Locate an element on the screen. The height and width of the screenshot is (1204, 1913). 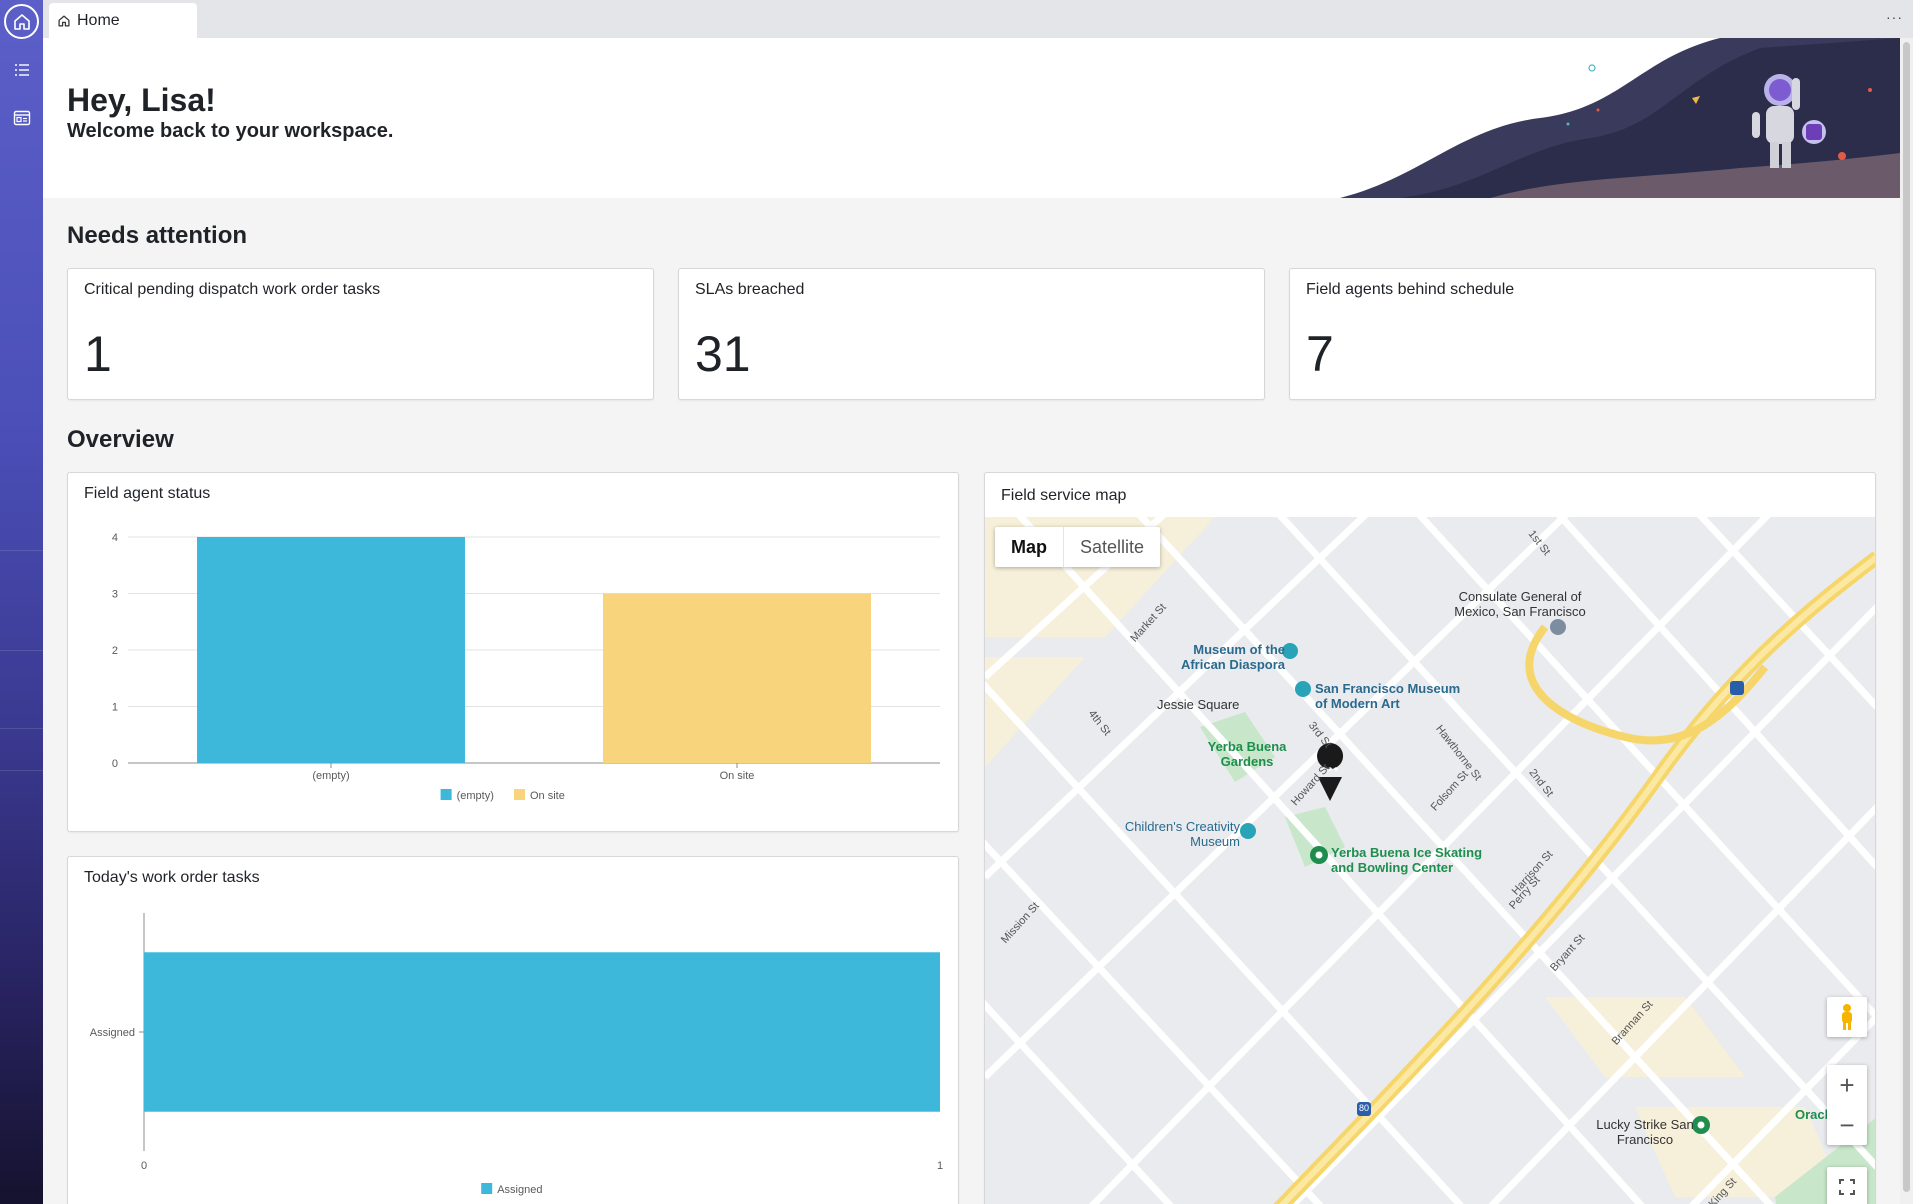
field-agent-status-chart: 0 1 2 3 4 (empty) On site (empty) On site is located at coordinates (526, 667).